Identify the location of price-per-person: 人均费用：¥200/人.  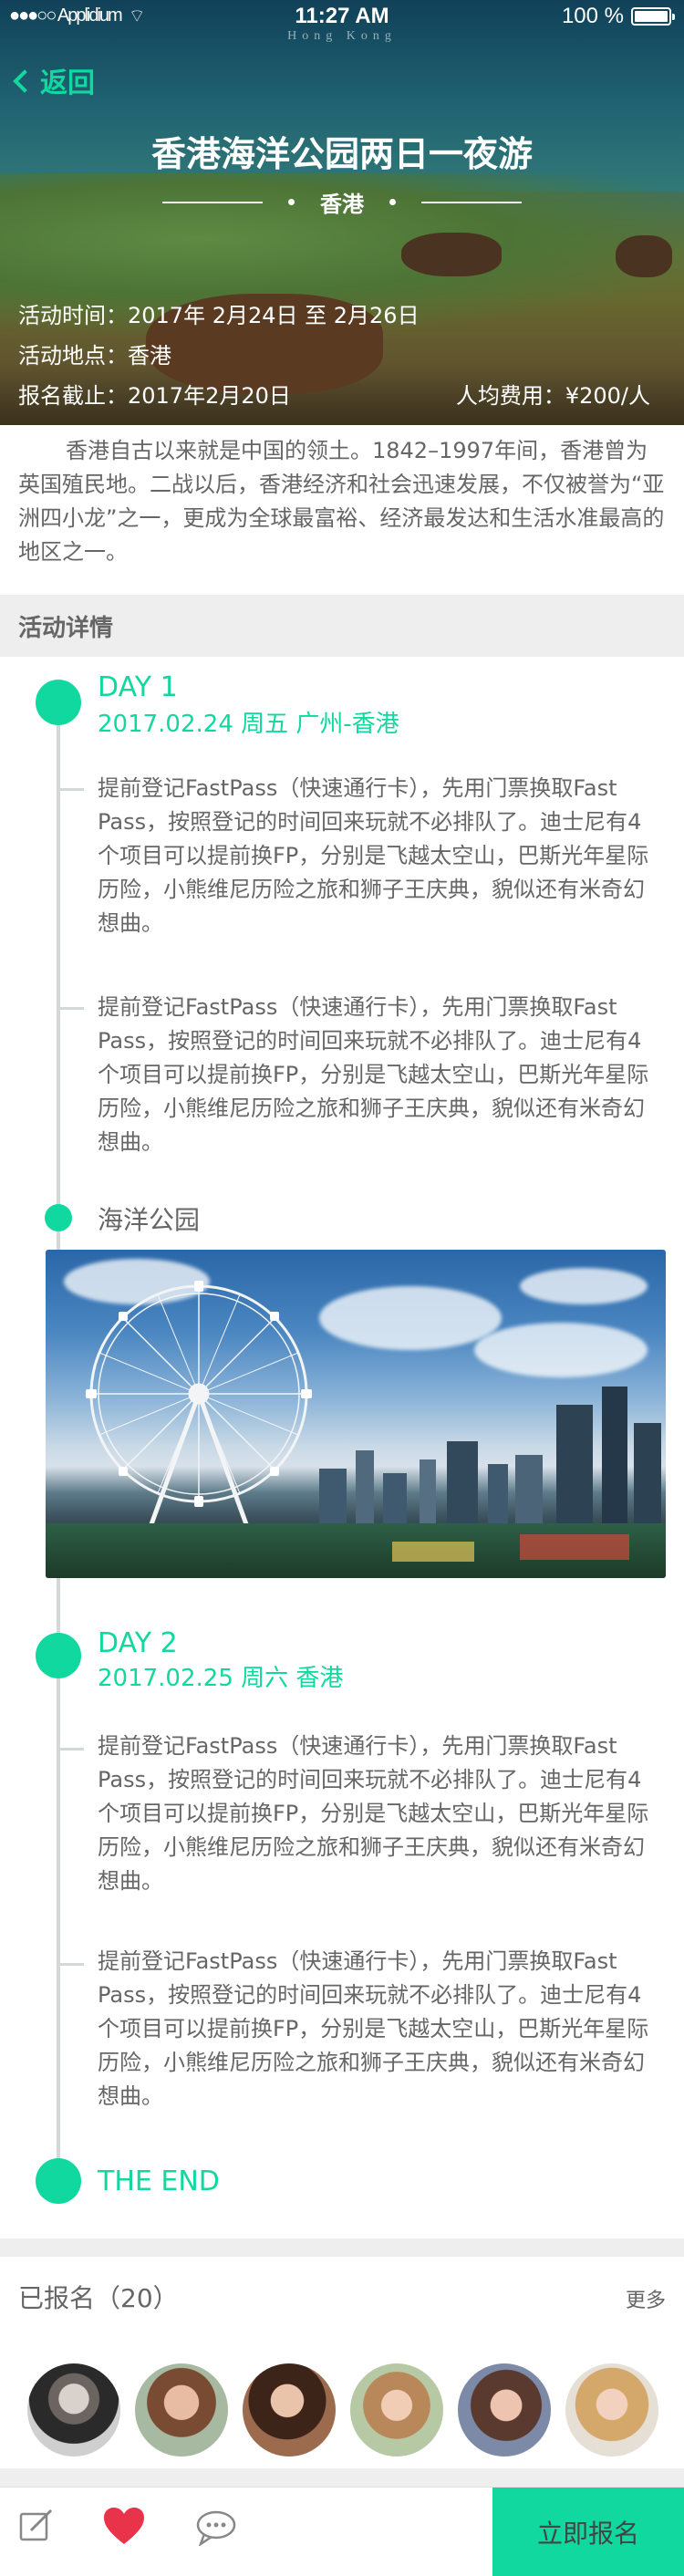
(552, 396).